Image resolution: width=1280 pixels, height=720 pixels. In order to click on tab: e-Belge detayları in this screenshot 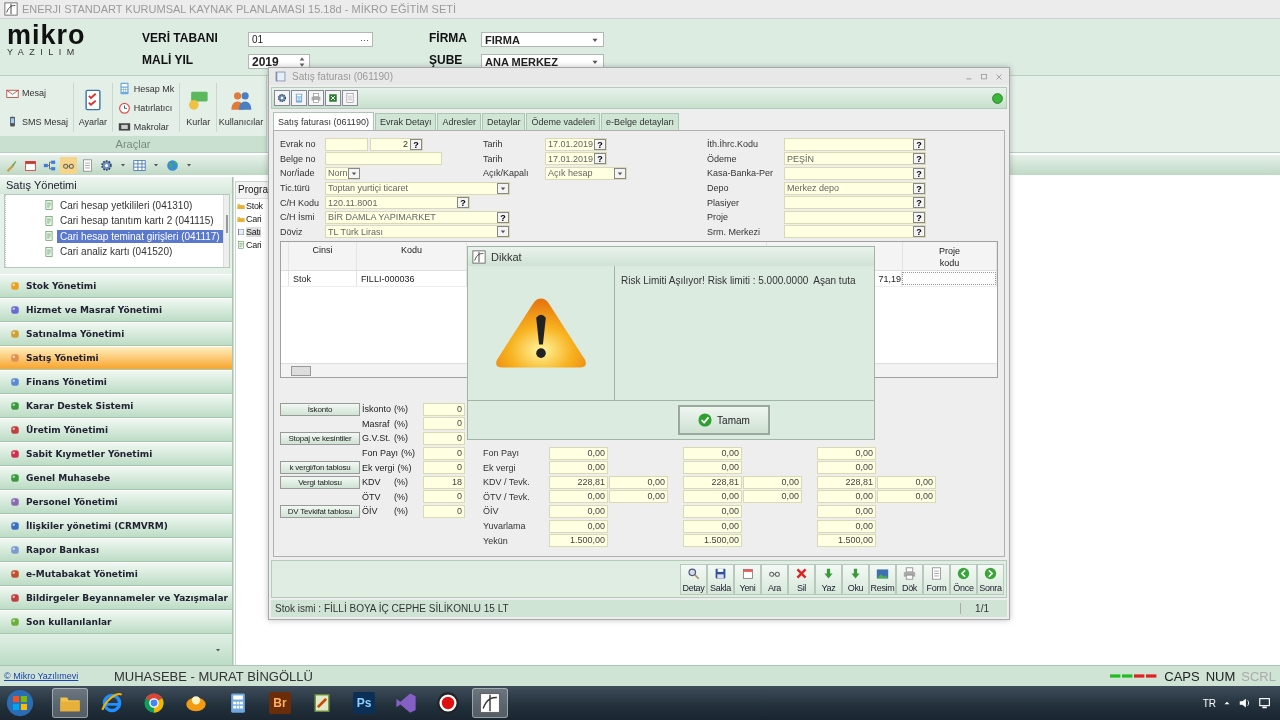, I will do `click(640, 121)`.